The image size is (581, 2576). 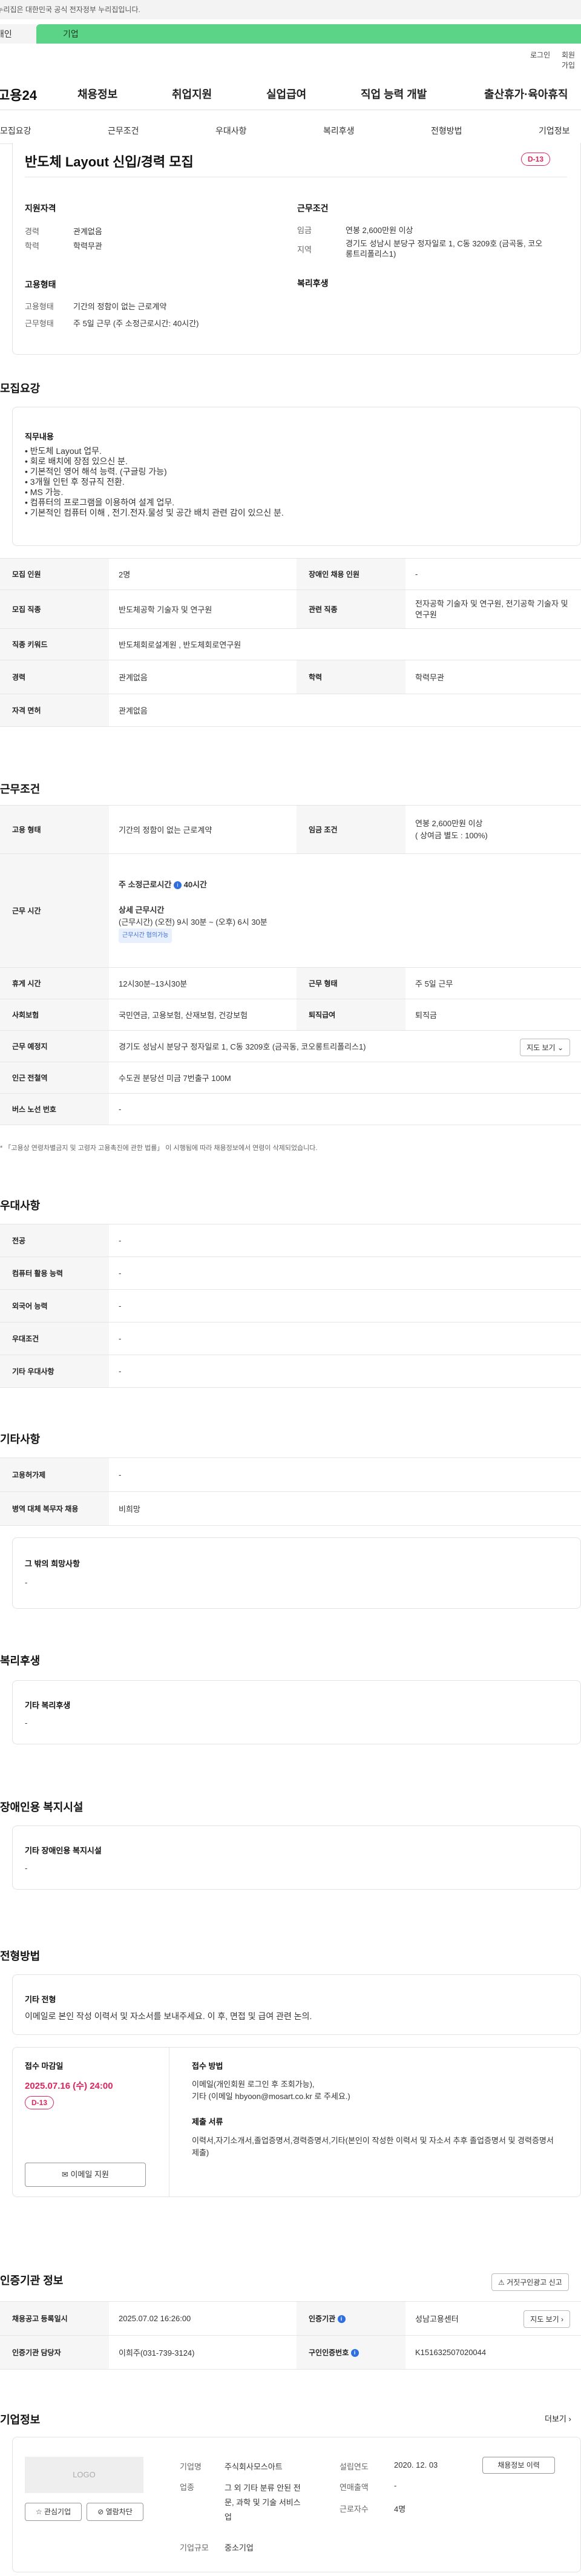 What do you see at coordinates (20, 389) in the screenshot?
I see `recruit-heading: 모집요강` at bounding box center [20, 389].